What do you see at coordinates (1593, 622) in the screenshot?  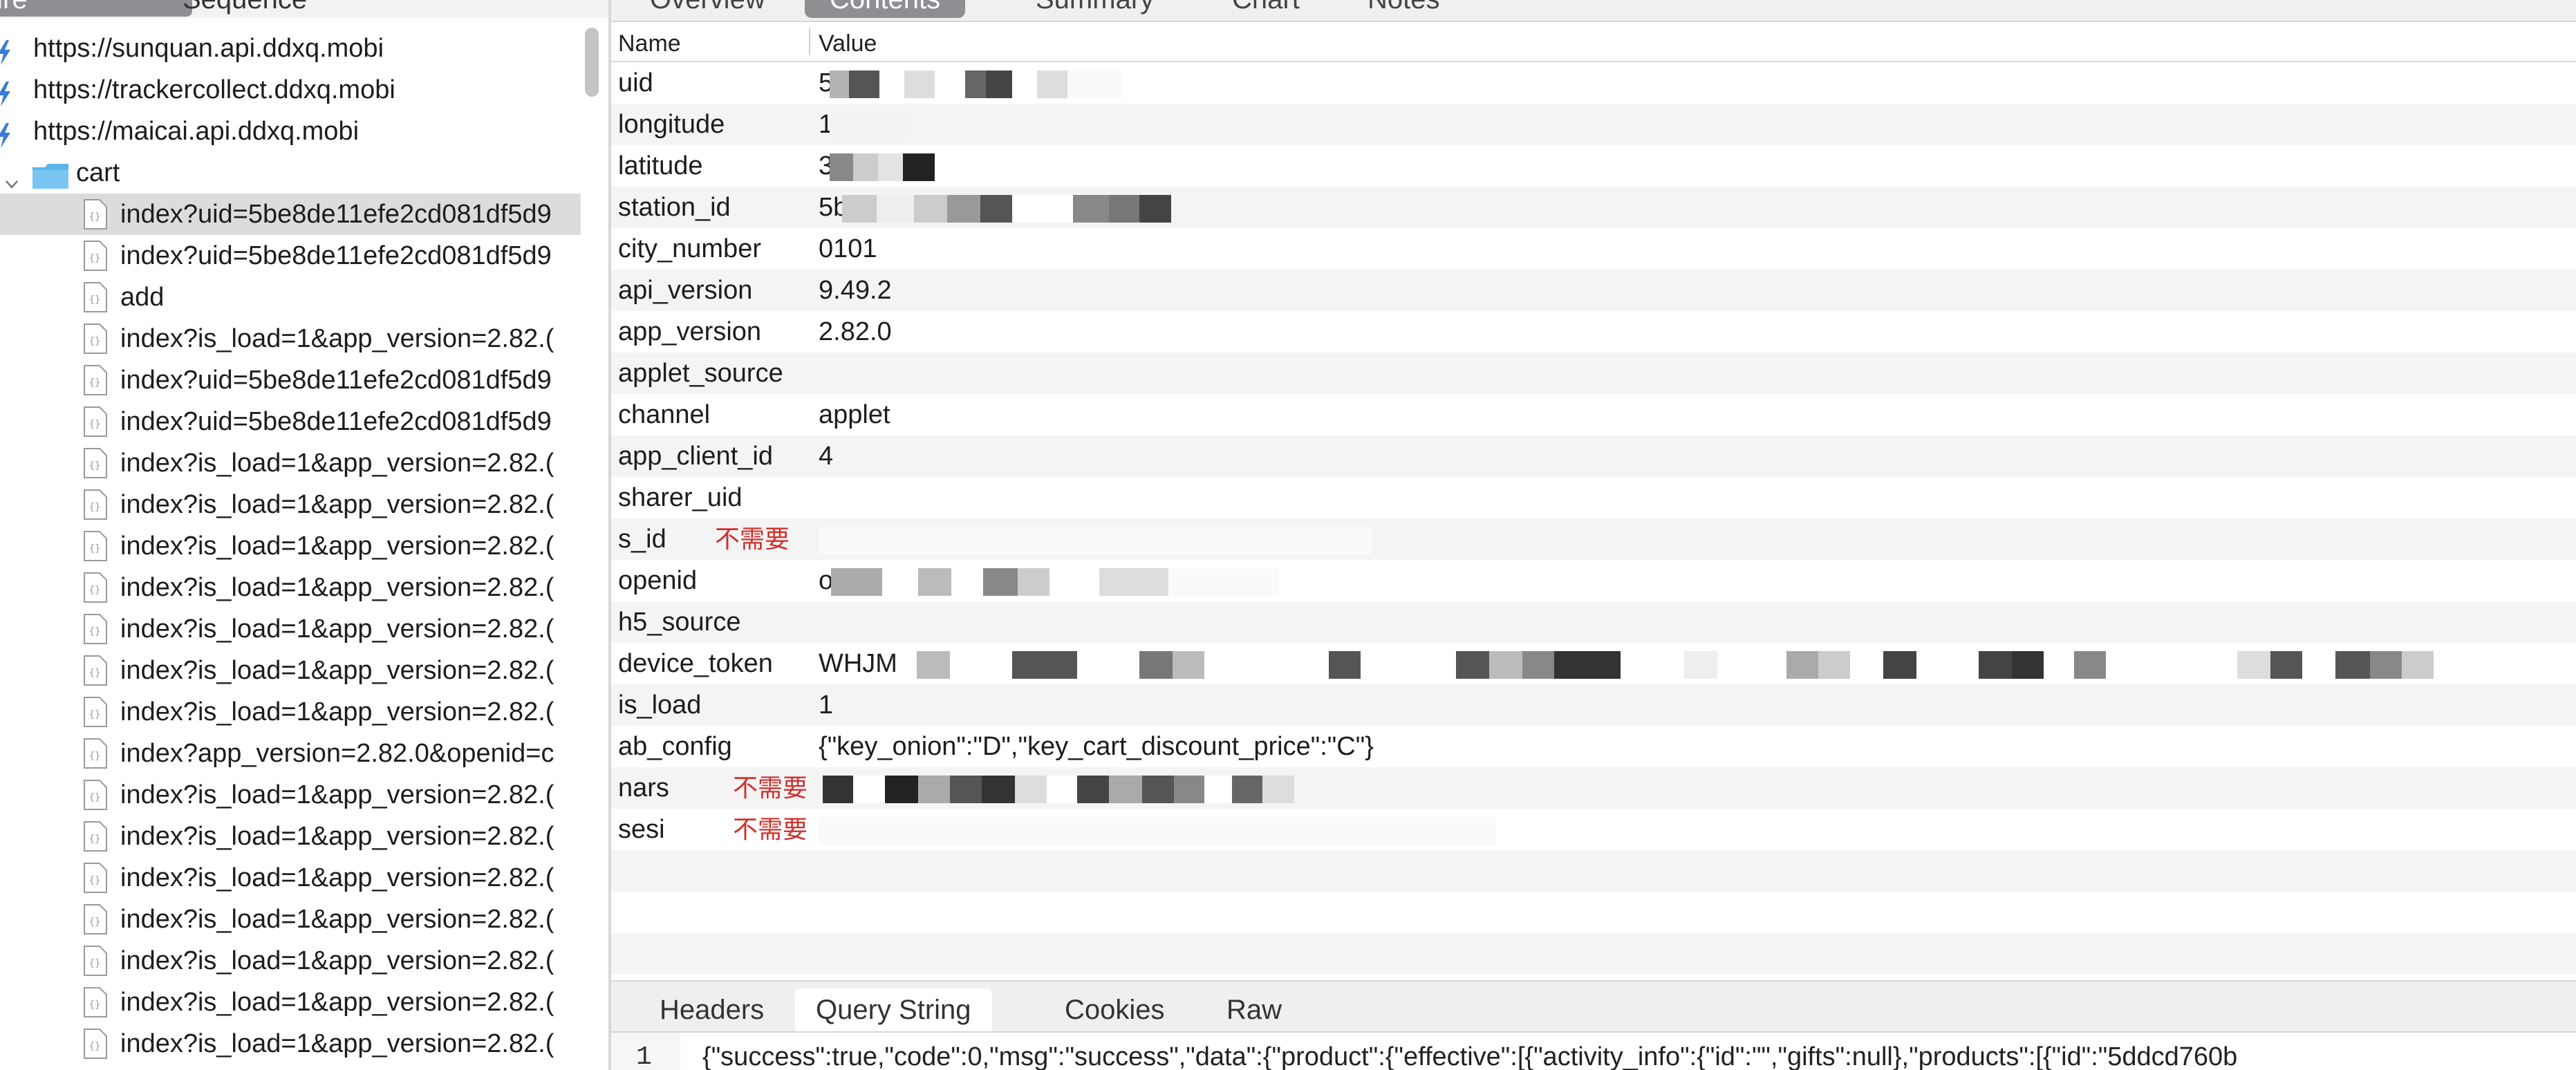 I see `param-row-h5_source: h5_source` at bounding box center [1593, 622].